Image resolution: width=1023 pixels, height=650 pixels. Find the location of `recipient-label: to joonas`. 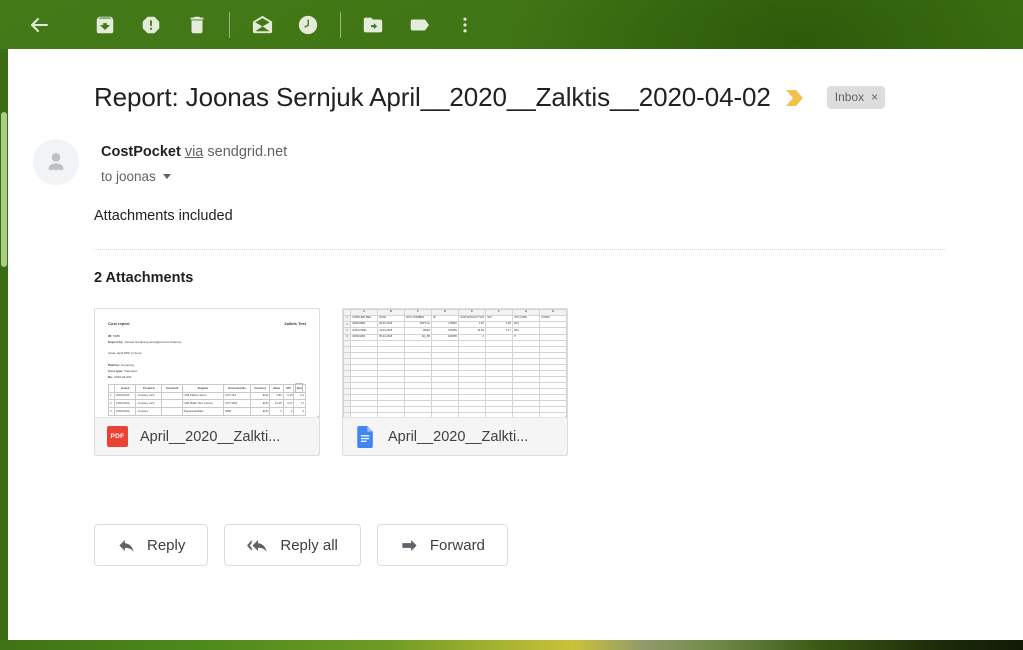

recipient-label: to joonas is located at coordinates (128, 176).